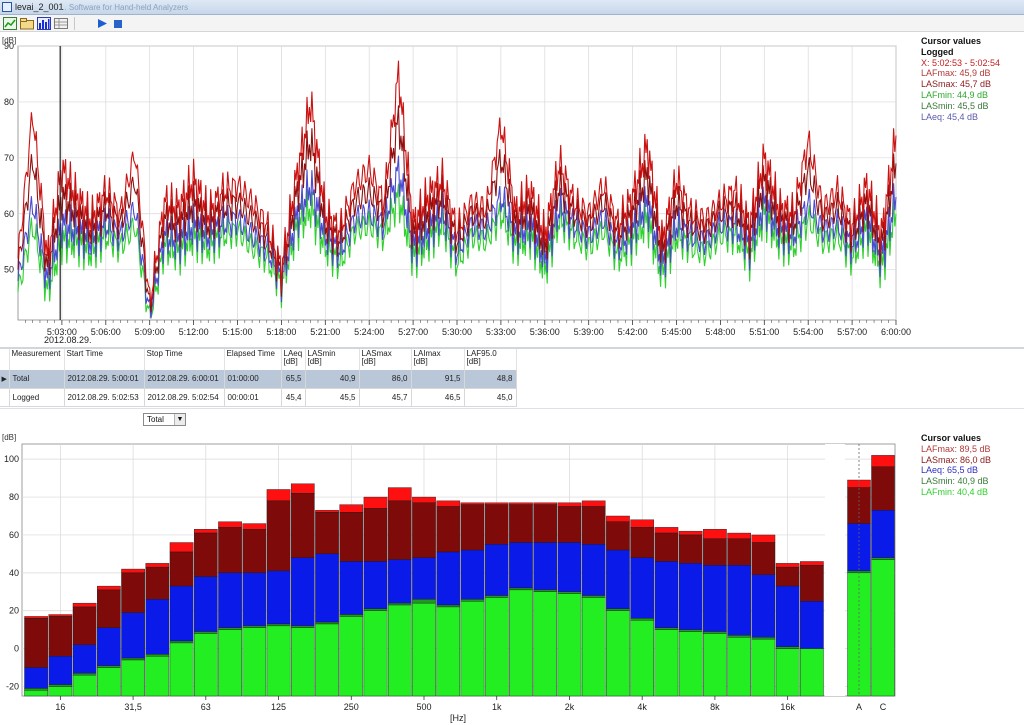 The height and width of the screenshot is (725, 1024). What do you see at coordinates (490, 379) in the screenshot?
I see `table-cell: 48,8` at bounding box center [490, 379].